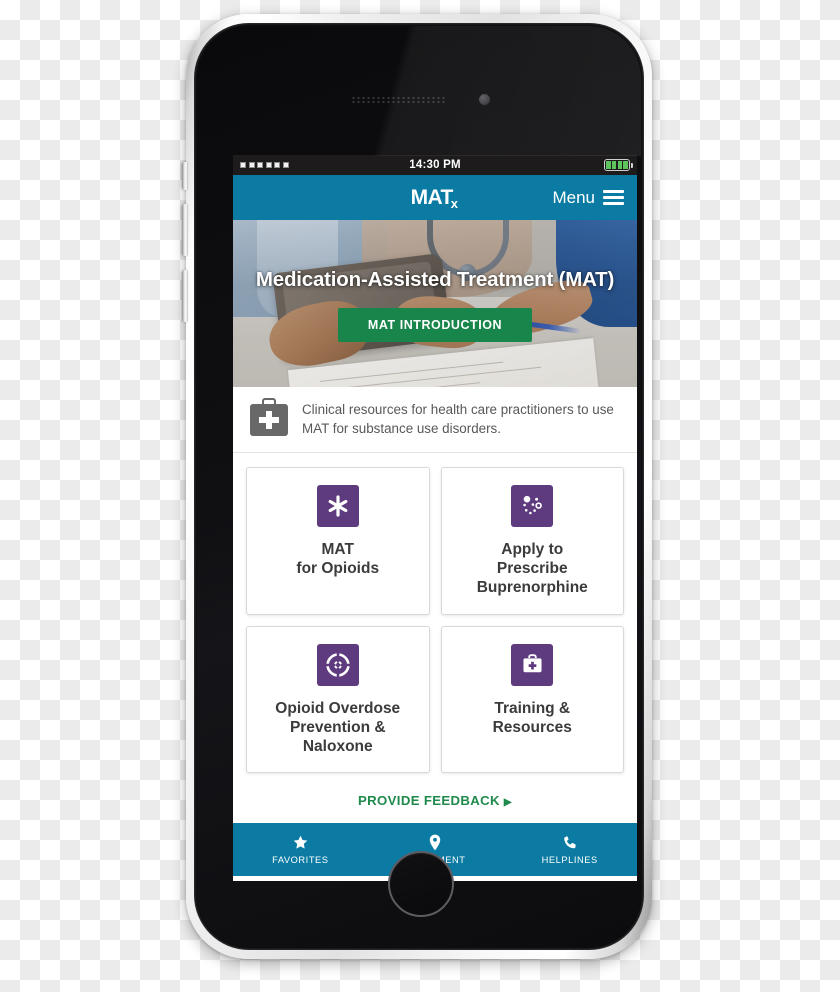 The width and height of the screenshot is (840, 992). Describe the element at coordinates (300, 842) in the screenshot. I see `star-icon` at that location.